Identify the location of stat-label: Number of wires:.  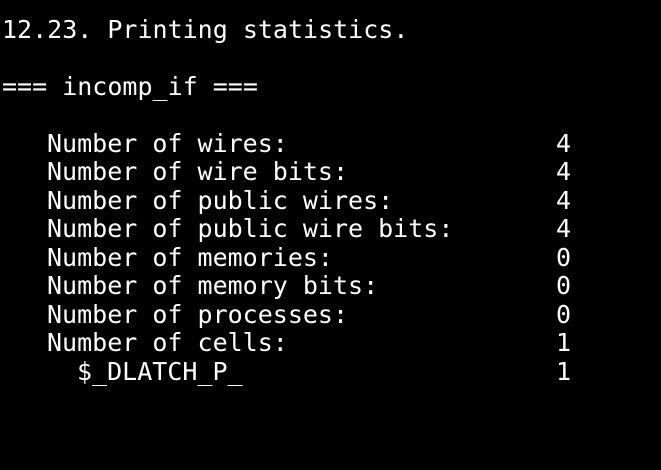
(167, 143).